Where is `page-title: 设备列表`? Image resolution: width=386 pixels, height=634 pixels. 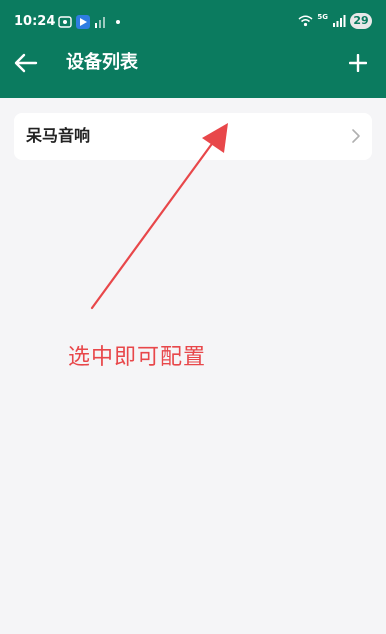 page-title: 设备列表 is located at coordinates (102, 62).